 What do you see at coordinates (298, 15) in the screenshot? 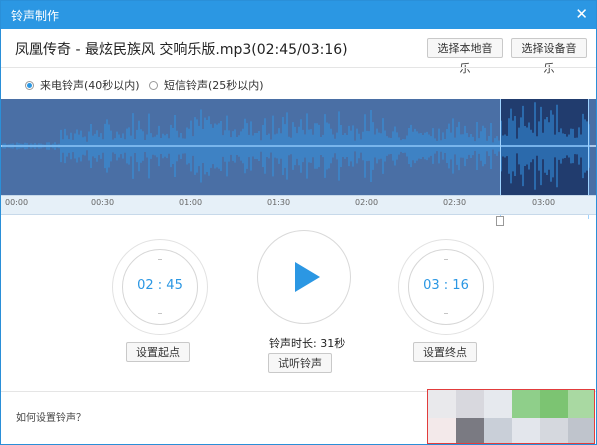
I see `title-bar: 铃声制作 ✕` at bounding box center [298, 15].